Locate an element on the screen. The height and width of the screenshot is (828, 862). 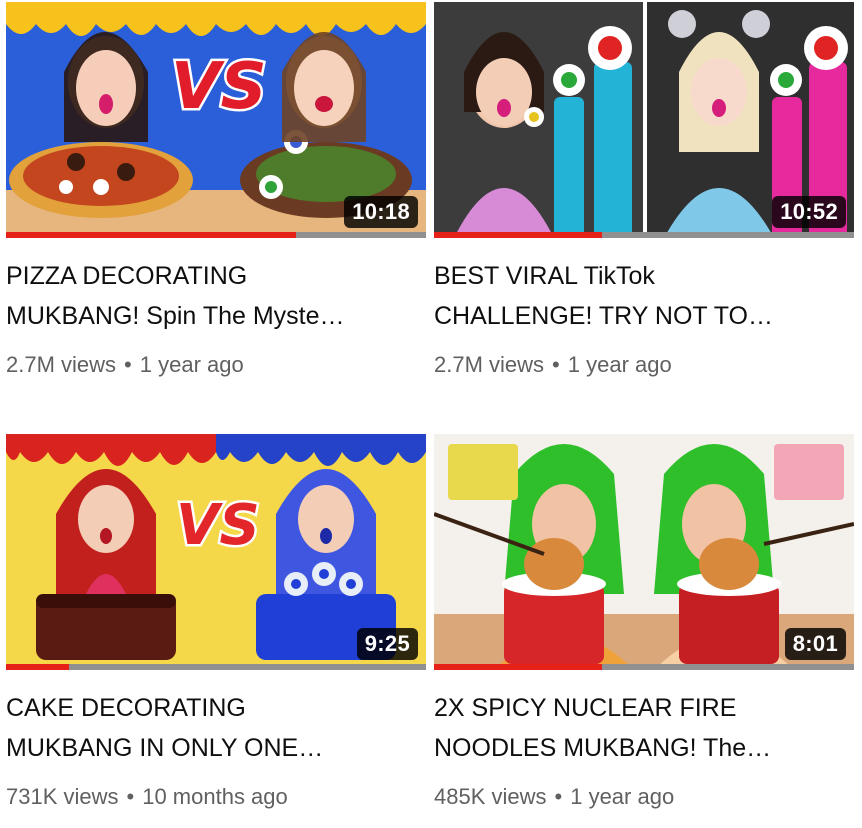
upload-age: 10 months ago is located at coordinates (215, 796).